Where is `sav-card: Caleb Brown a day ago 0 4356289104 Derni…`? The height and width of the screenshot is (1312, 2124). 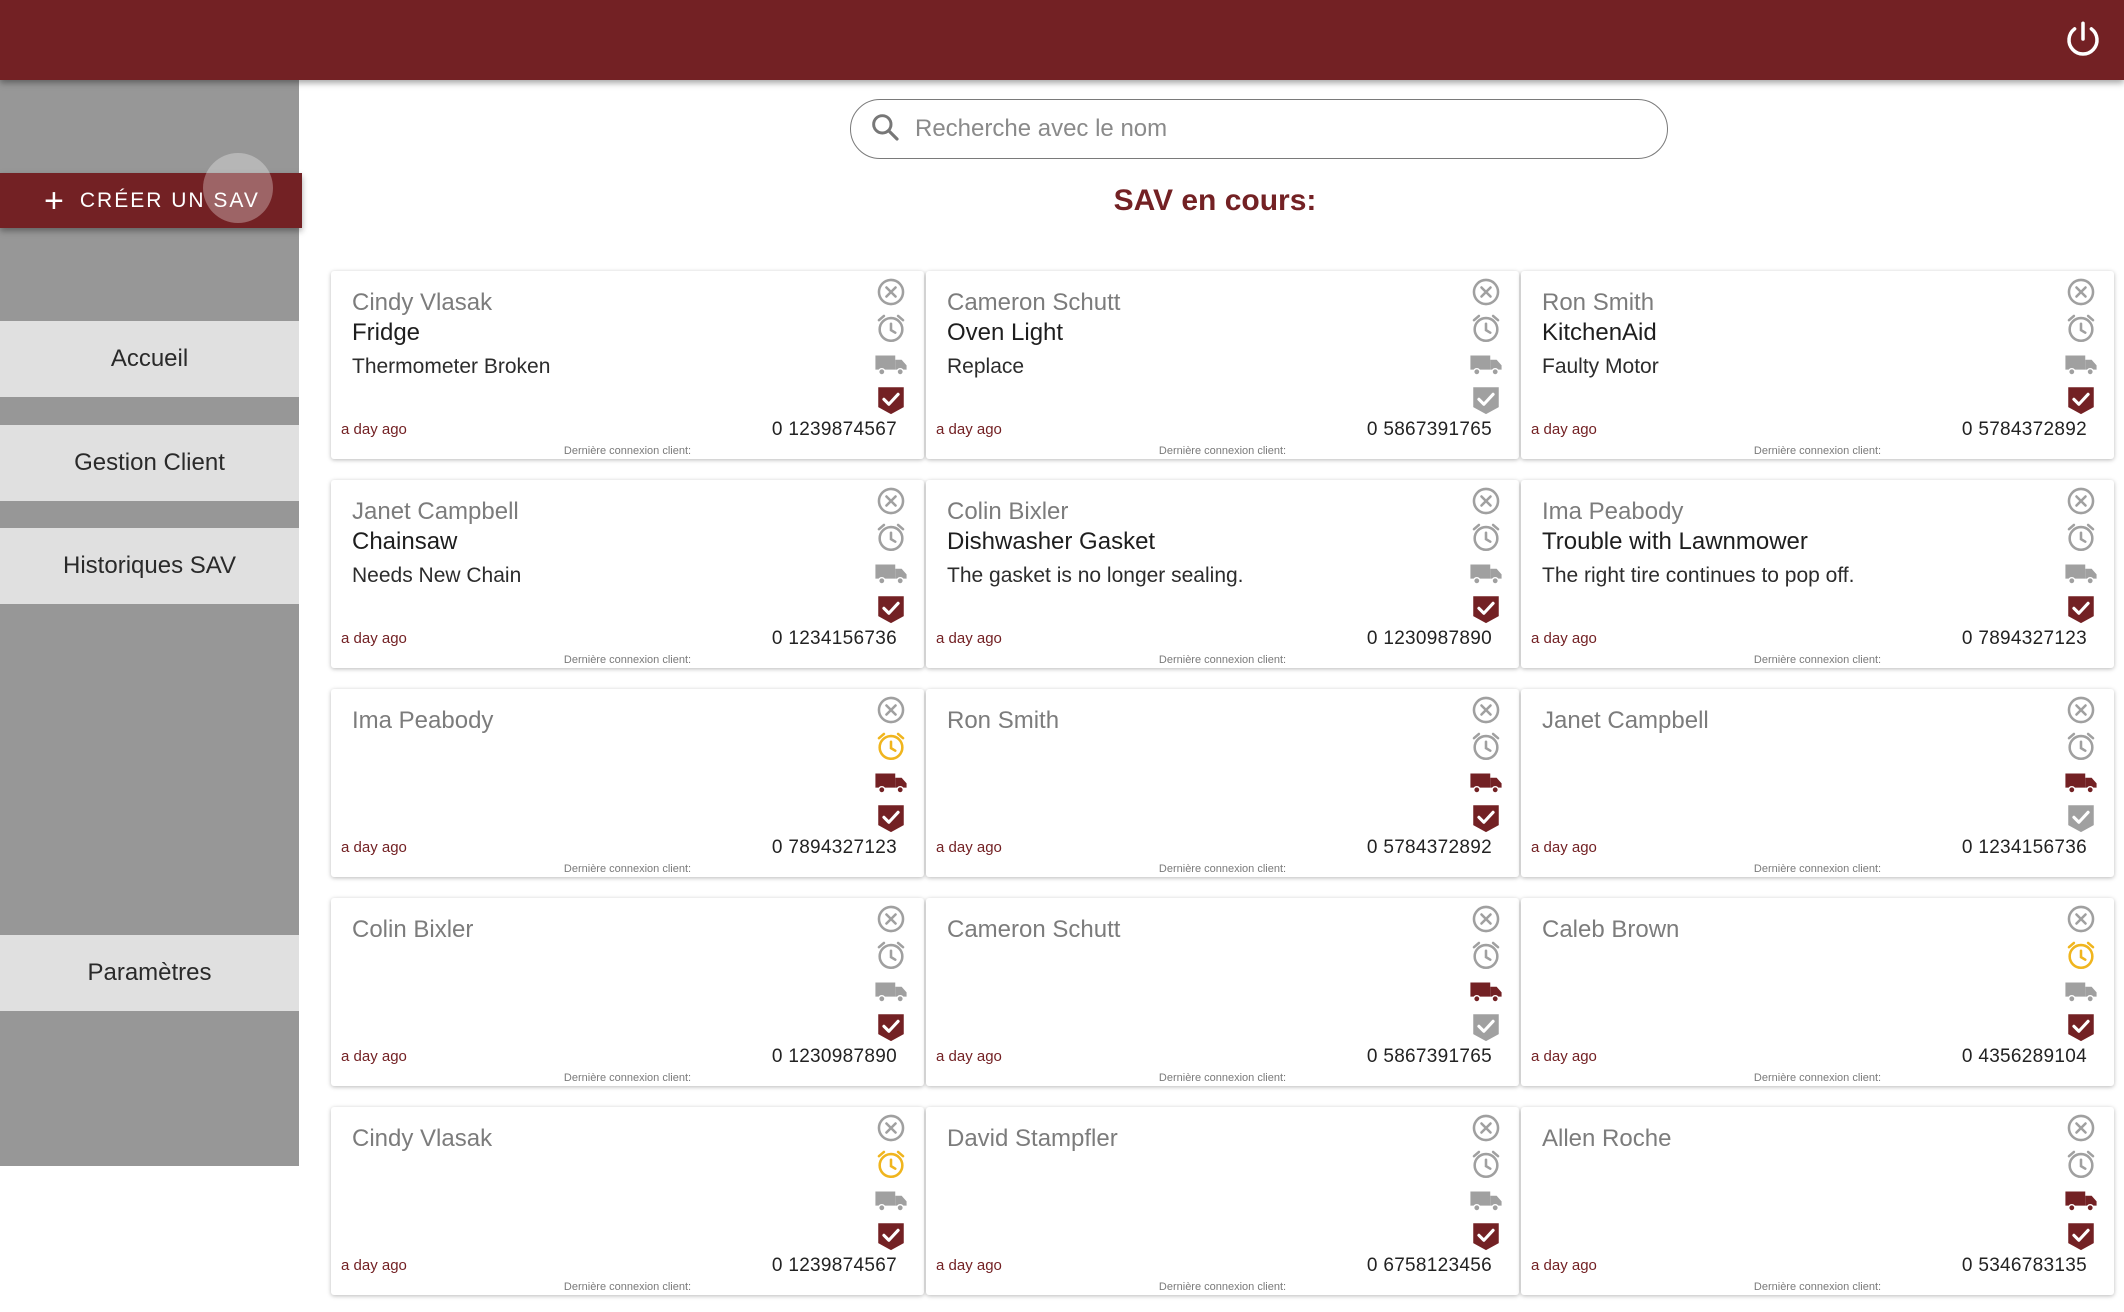 sav-card: Caleb Brown a day ago 0 4356289104 Derni… is located at coordinates (1817, 992).